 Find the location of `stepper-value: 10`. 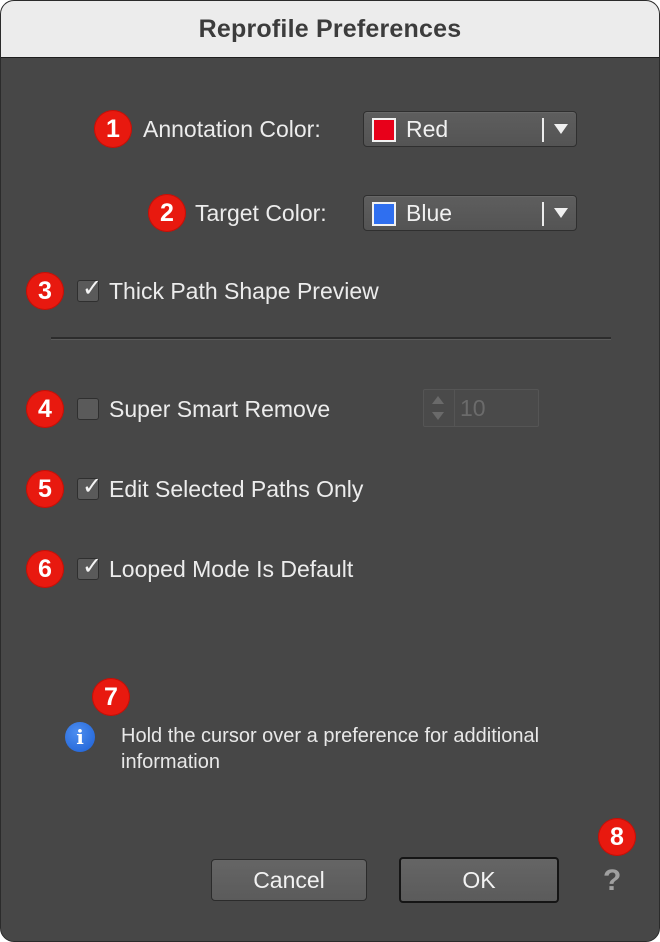

stepper-value: 10 is located at coordinates (473, 408).